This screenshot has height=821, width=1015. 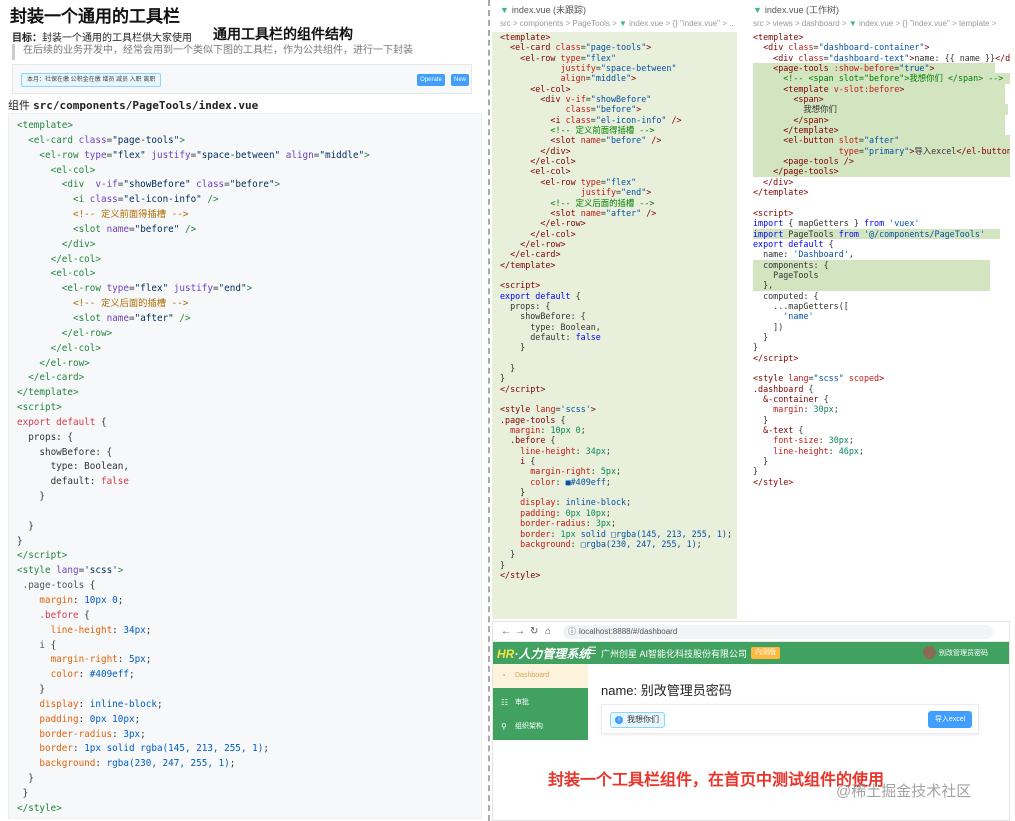 What do you see at coordinates (506, 631) in the screenshot?
I see `back-icon: ←` at bounding box center [506, 631].